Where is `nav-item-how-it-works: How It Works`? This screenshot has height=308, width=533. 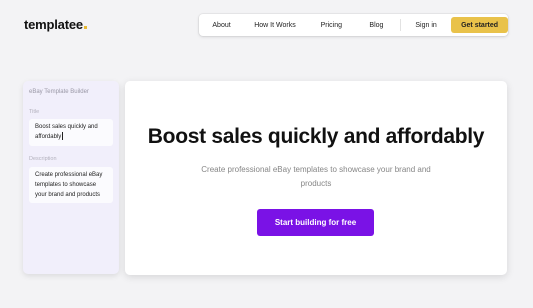
nav-item-how-it-works: How It Works is located at coordinates (275, 25).